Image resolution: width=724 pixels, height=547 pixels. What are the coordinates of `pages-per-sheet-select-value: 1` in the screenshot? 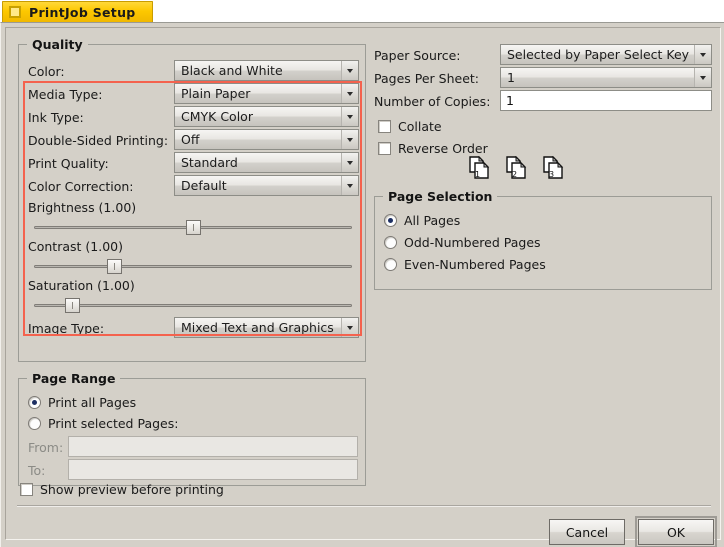 It's located at (511, 77).